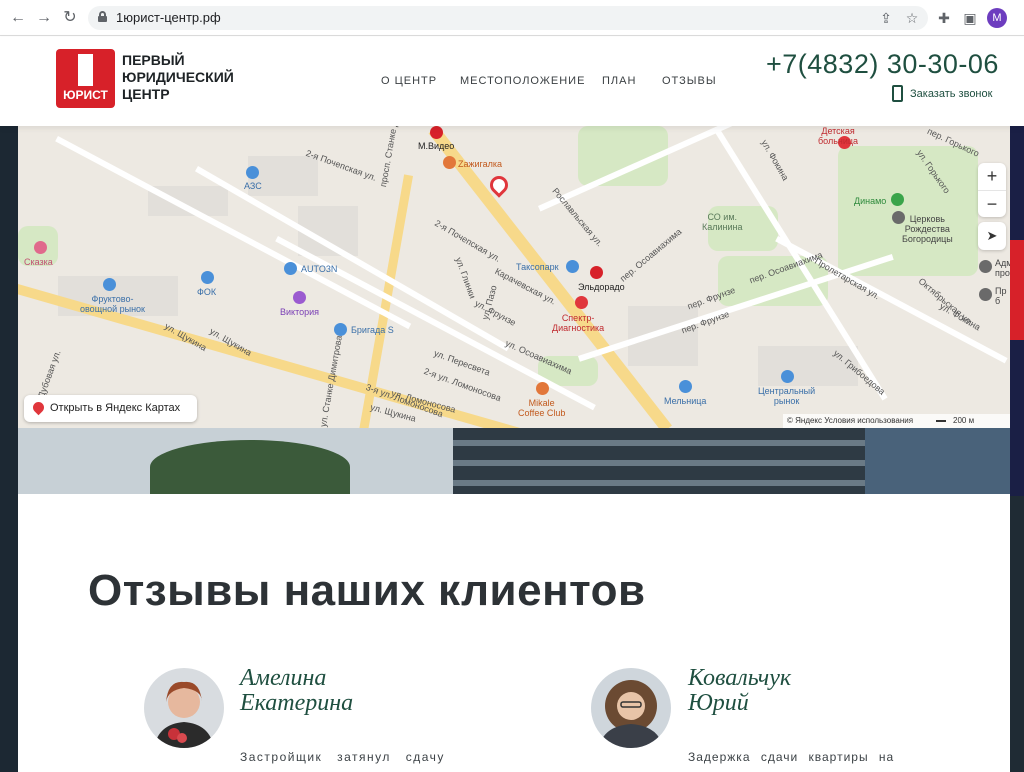 This screenshot has width=1024, height=772. Describe the element at coordinates (290, 268) in the screenshot. I see `auto3n-marker` at that location.